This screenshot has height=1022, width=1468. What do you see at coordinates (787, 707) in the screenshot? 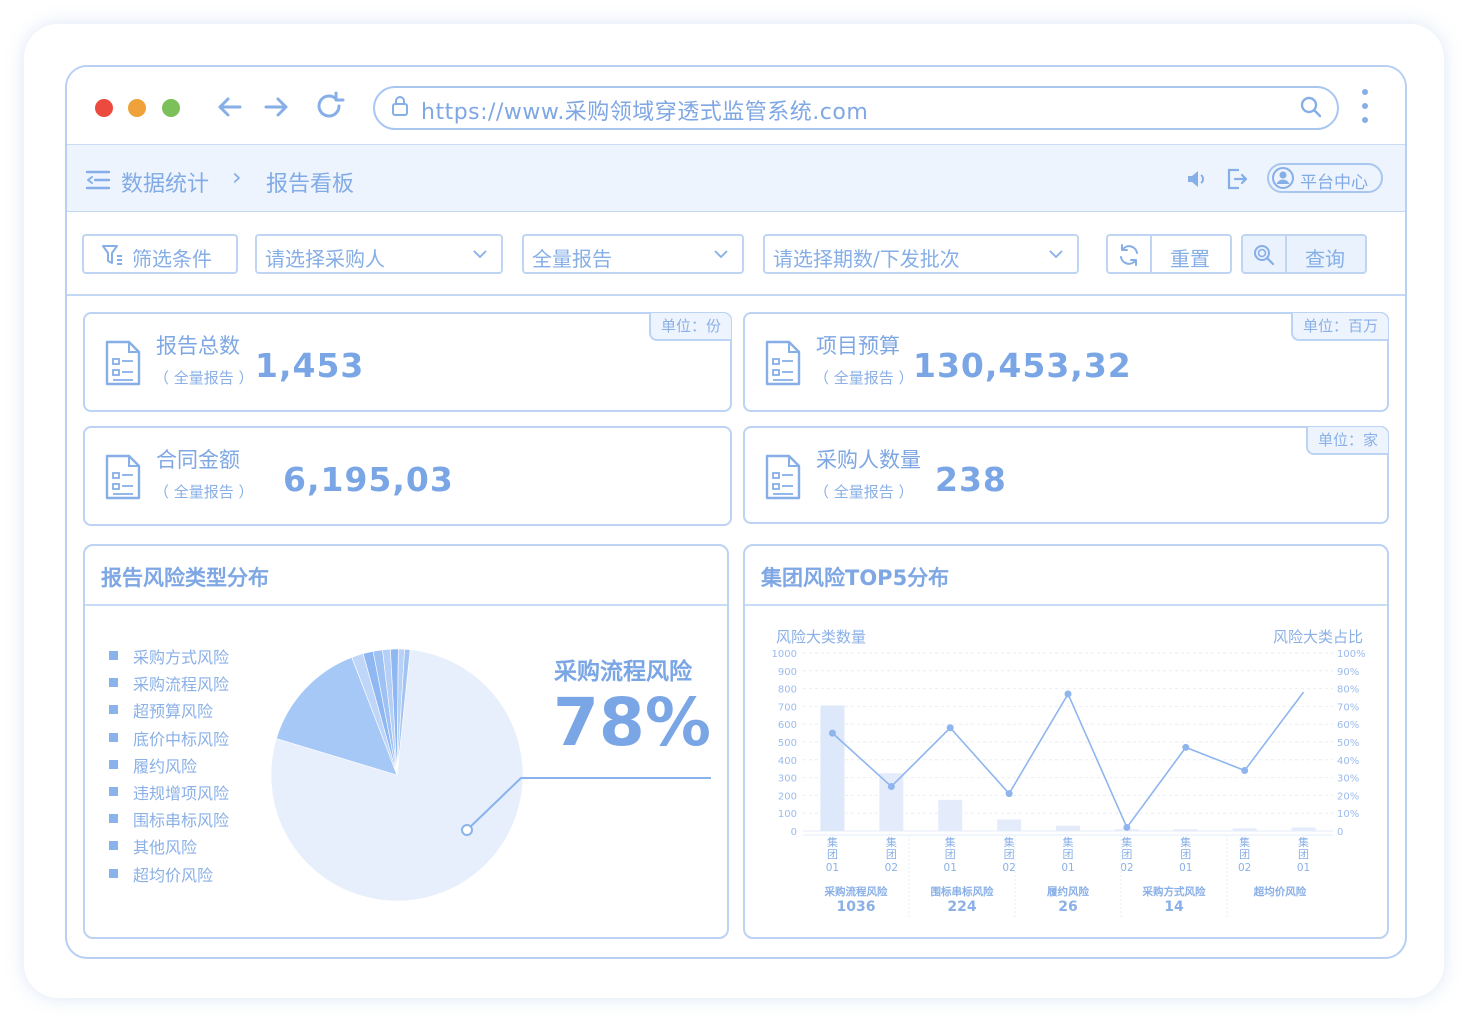
I see `left-tick-label: 700` at bounding box center [787, 707].